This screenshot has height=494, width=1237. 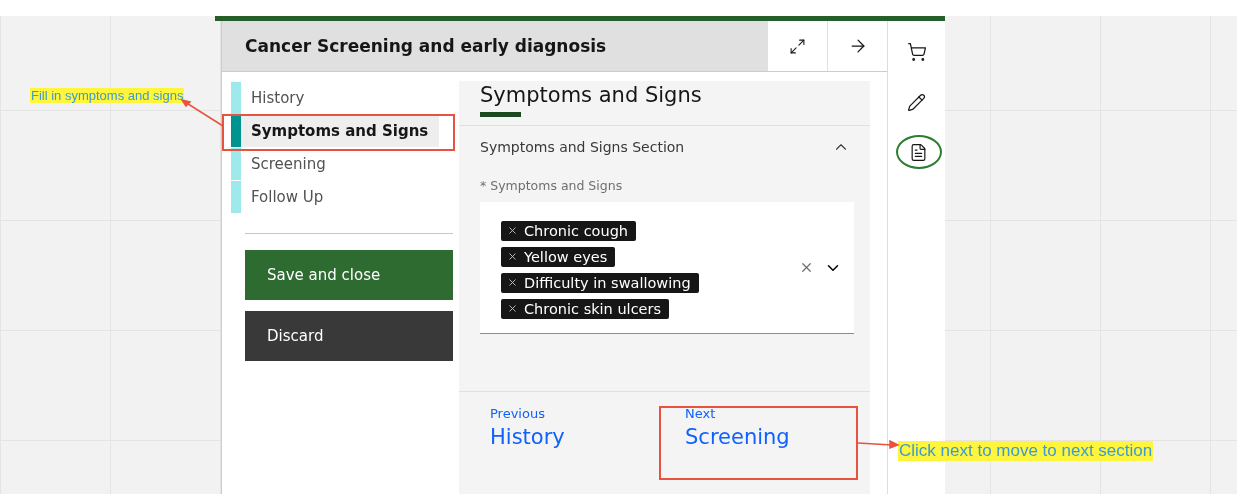 I want to click on link-label: History, so click(x=528, y=437).